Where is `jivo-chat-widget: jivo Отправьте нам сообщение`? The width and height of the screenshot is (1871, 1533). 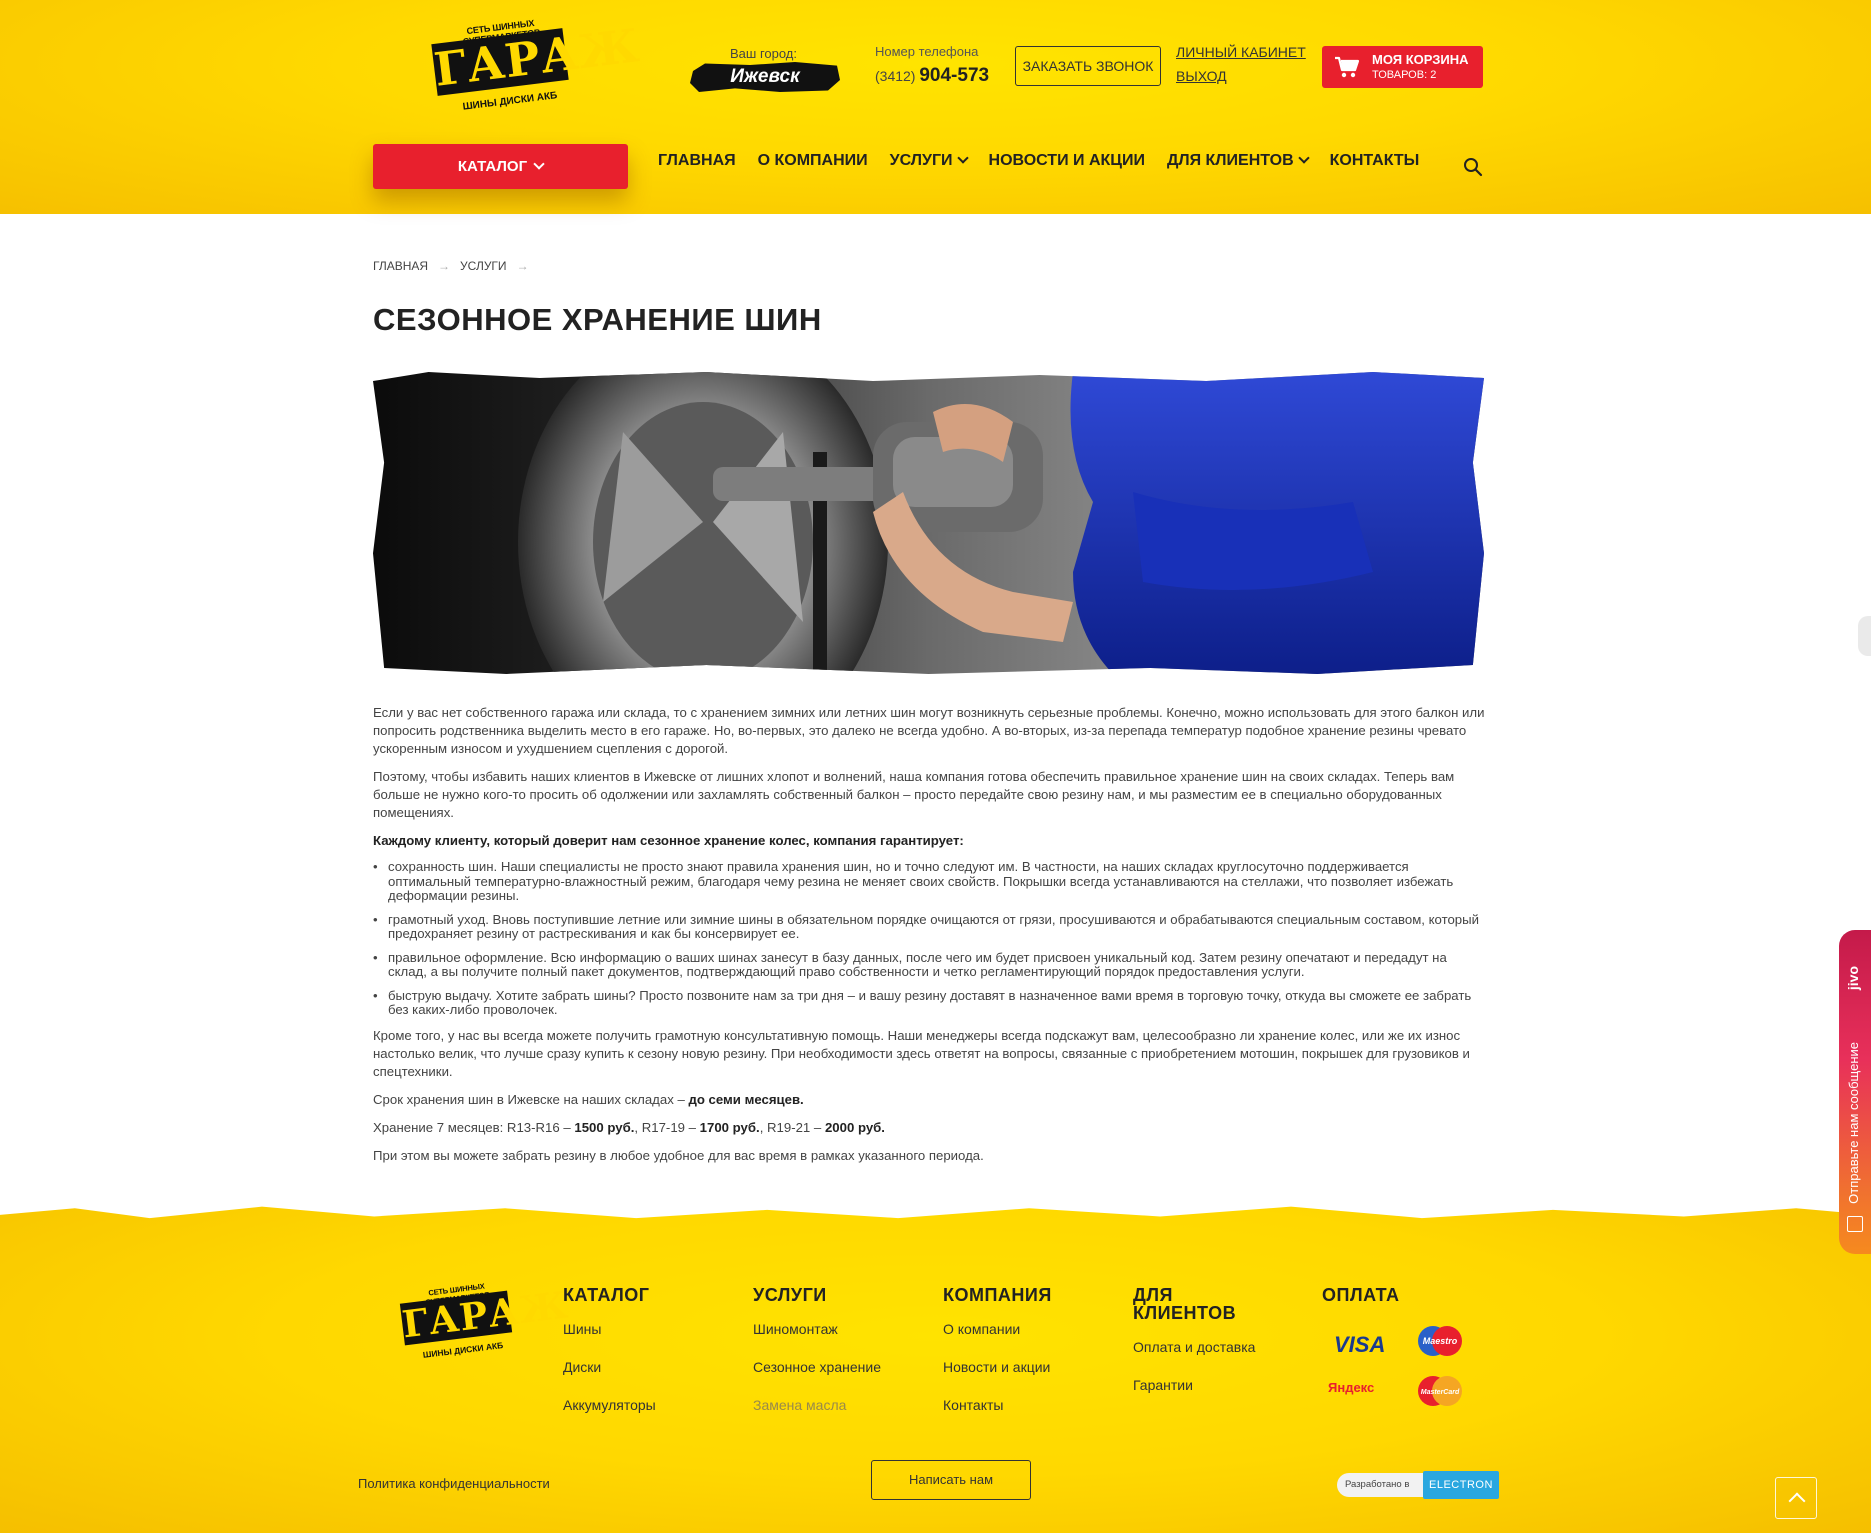
jivo-chat-widget: jivo Отправьте нам сообщение is located at coordinates (1855, 1092).